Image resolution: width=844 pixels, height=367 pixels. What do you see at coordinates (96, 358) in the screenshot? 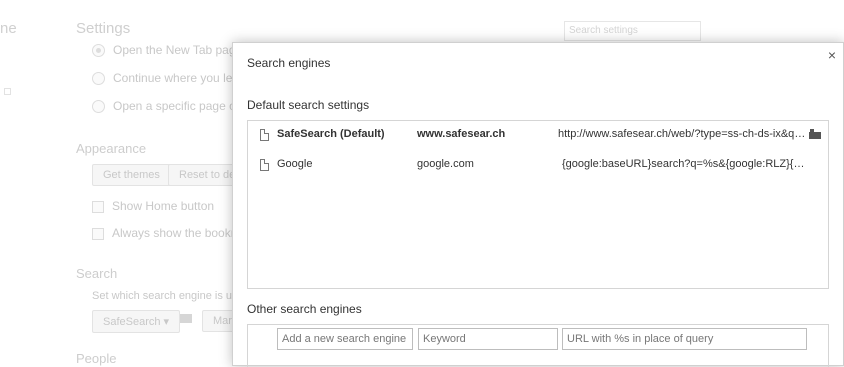
I see `people-heading: People` at bounding box center [96, 358].